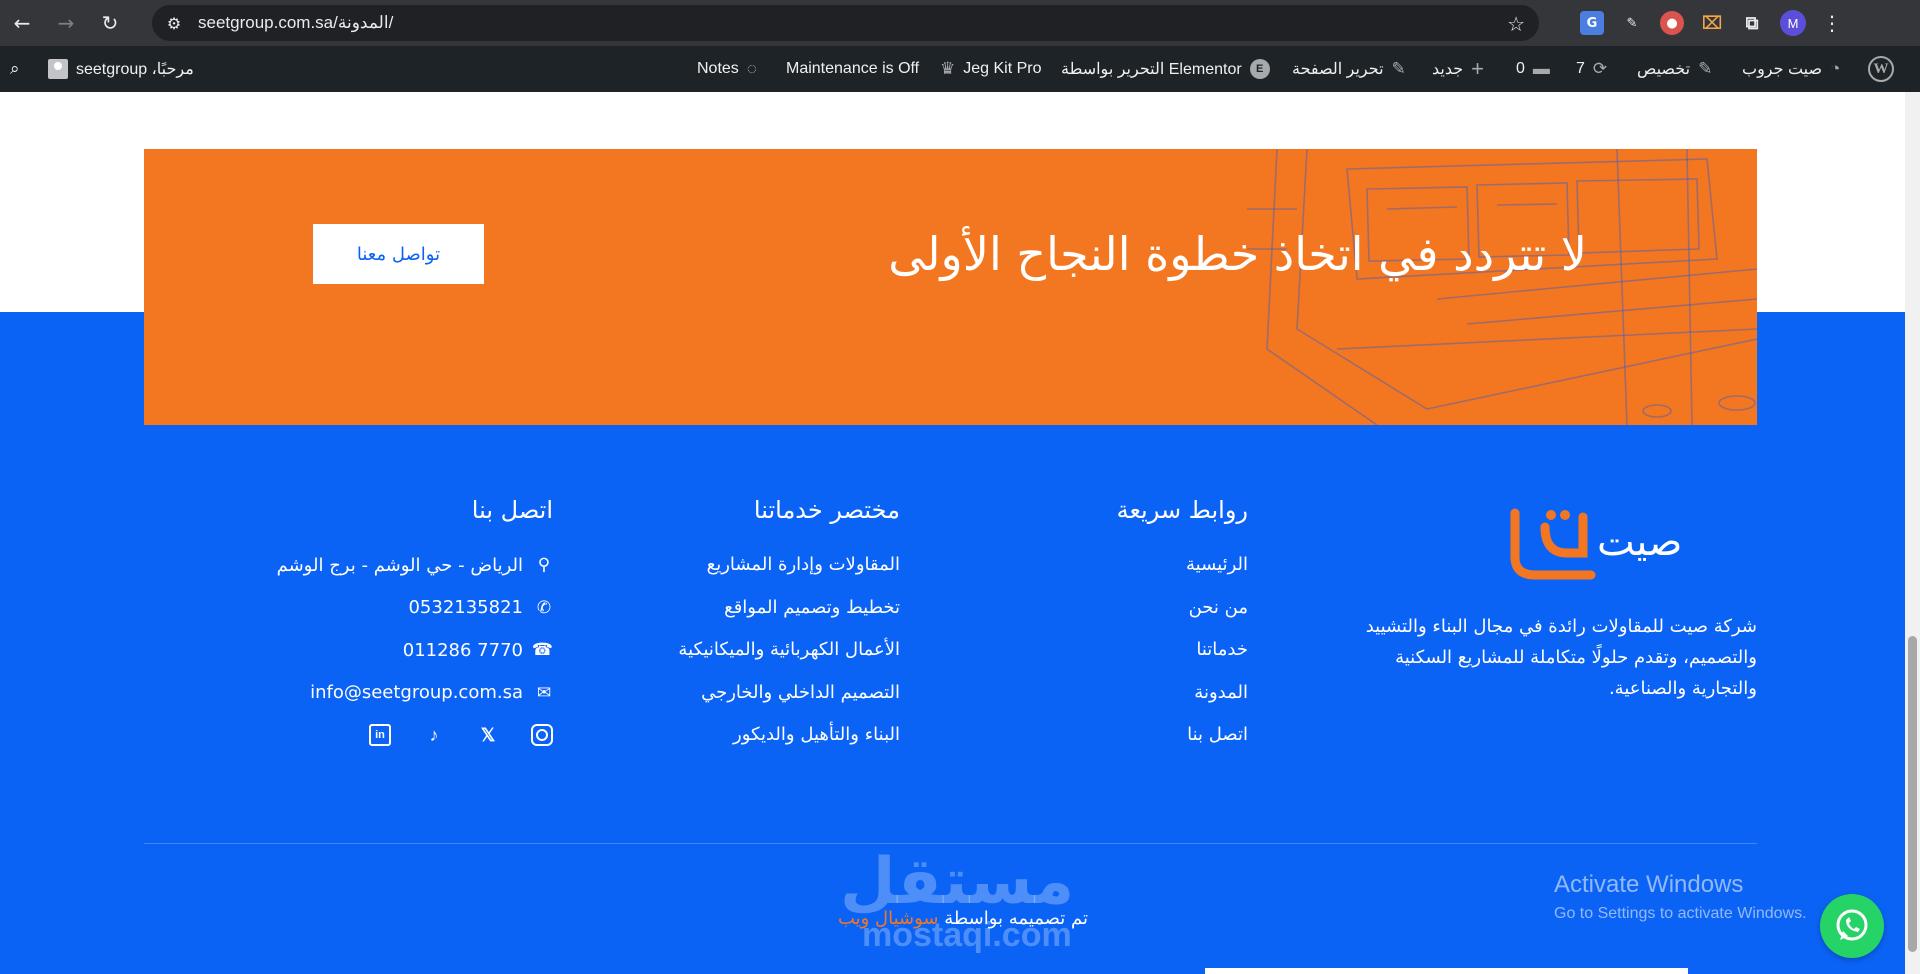 The height and width of the screenshot is (974, 1920). I want to click on arrow-left-icon: ←, so click(22, 23).